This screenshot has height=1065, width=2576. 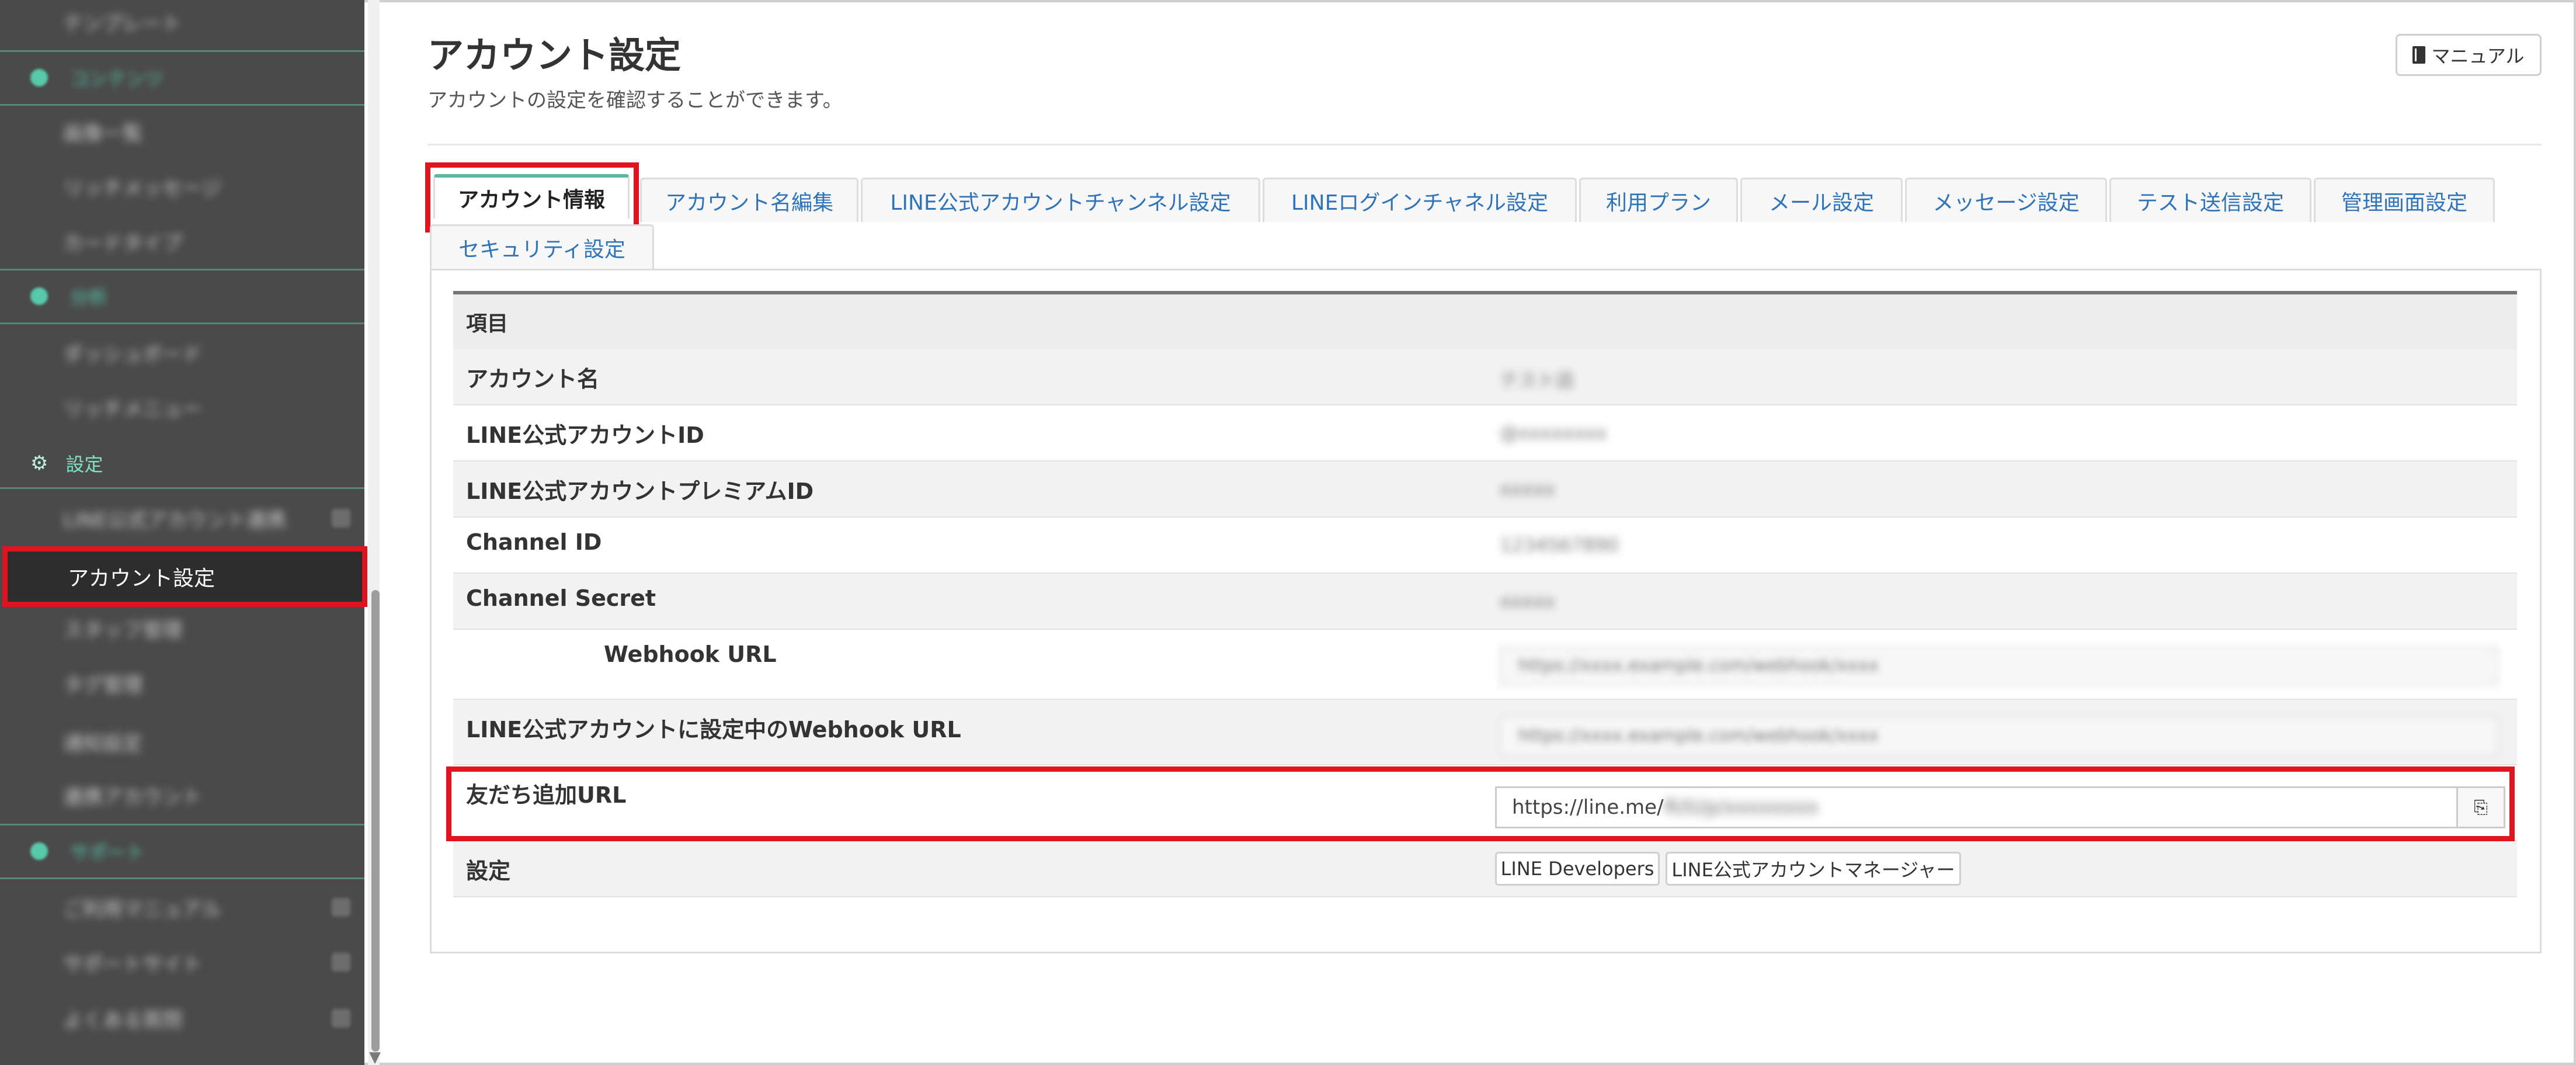 What do you see at coordinates (1060, 200) in the screenshot?
I see `tab-line-channel-settings: LINE公式アカウントチャンネル設定` at bounding box center [1060, 200].